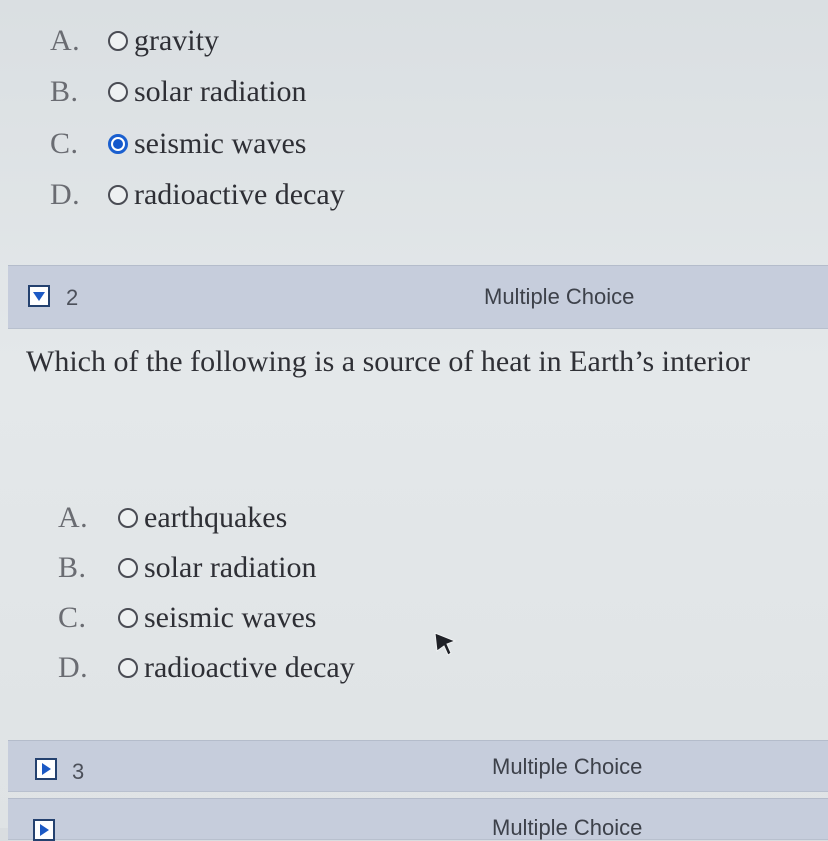  Describe the element at coordinates (72, 297) in the screenshot. I see `question-number: 2` at that location.